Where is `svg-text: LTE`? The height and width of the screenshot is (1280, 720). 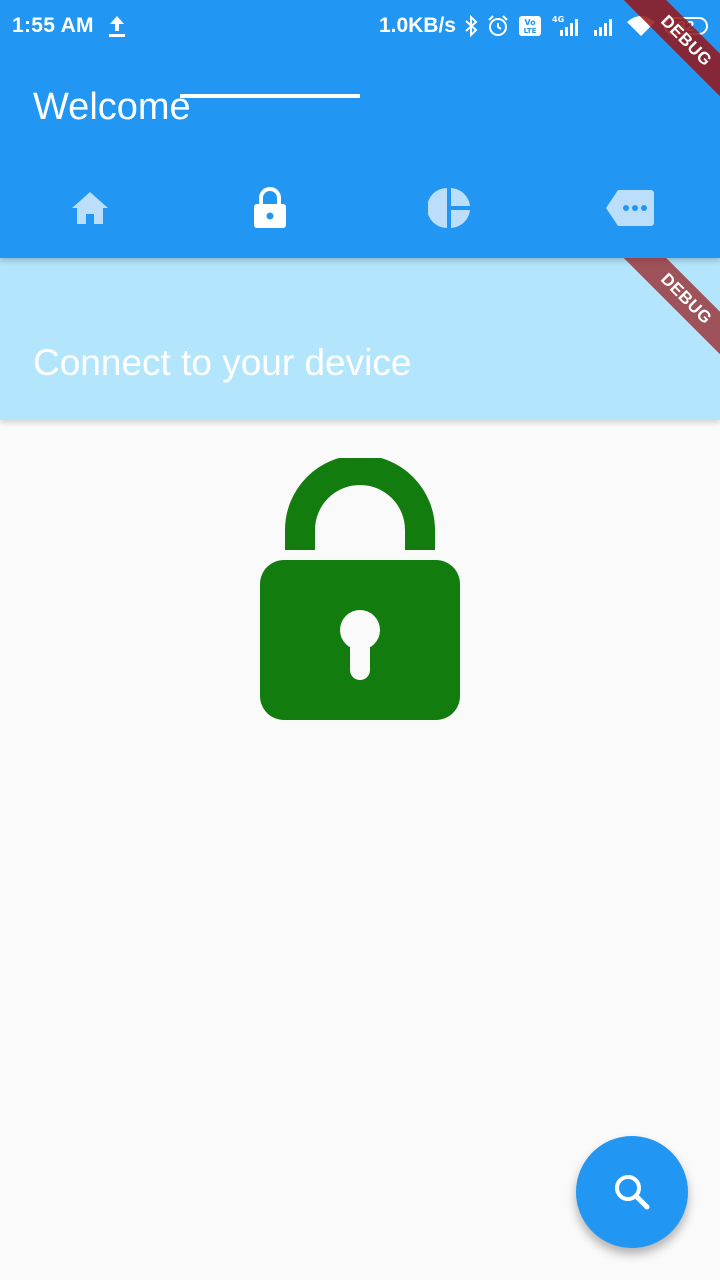 svg-text: LTE is located at coordinates (530, 31).